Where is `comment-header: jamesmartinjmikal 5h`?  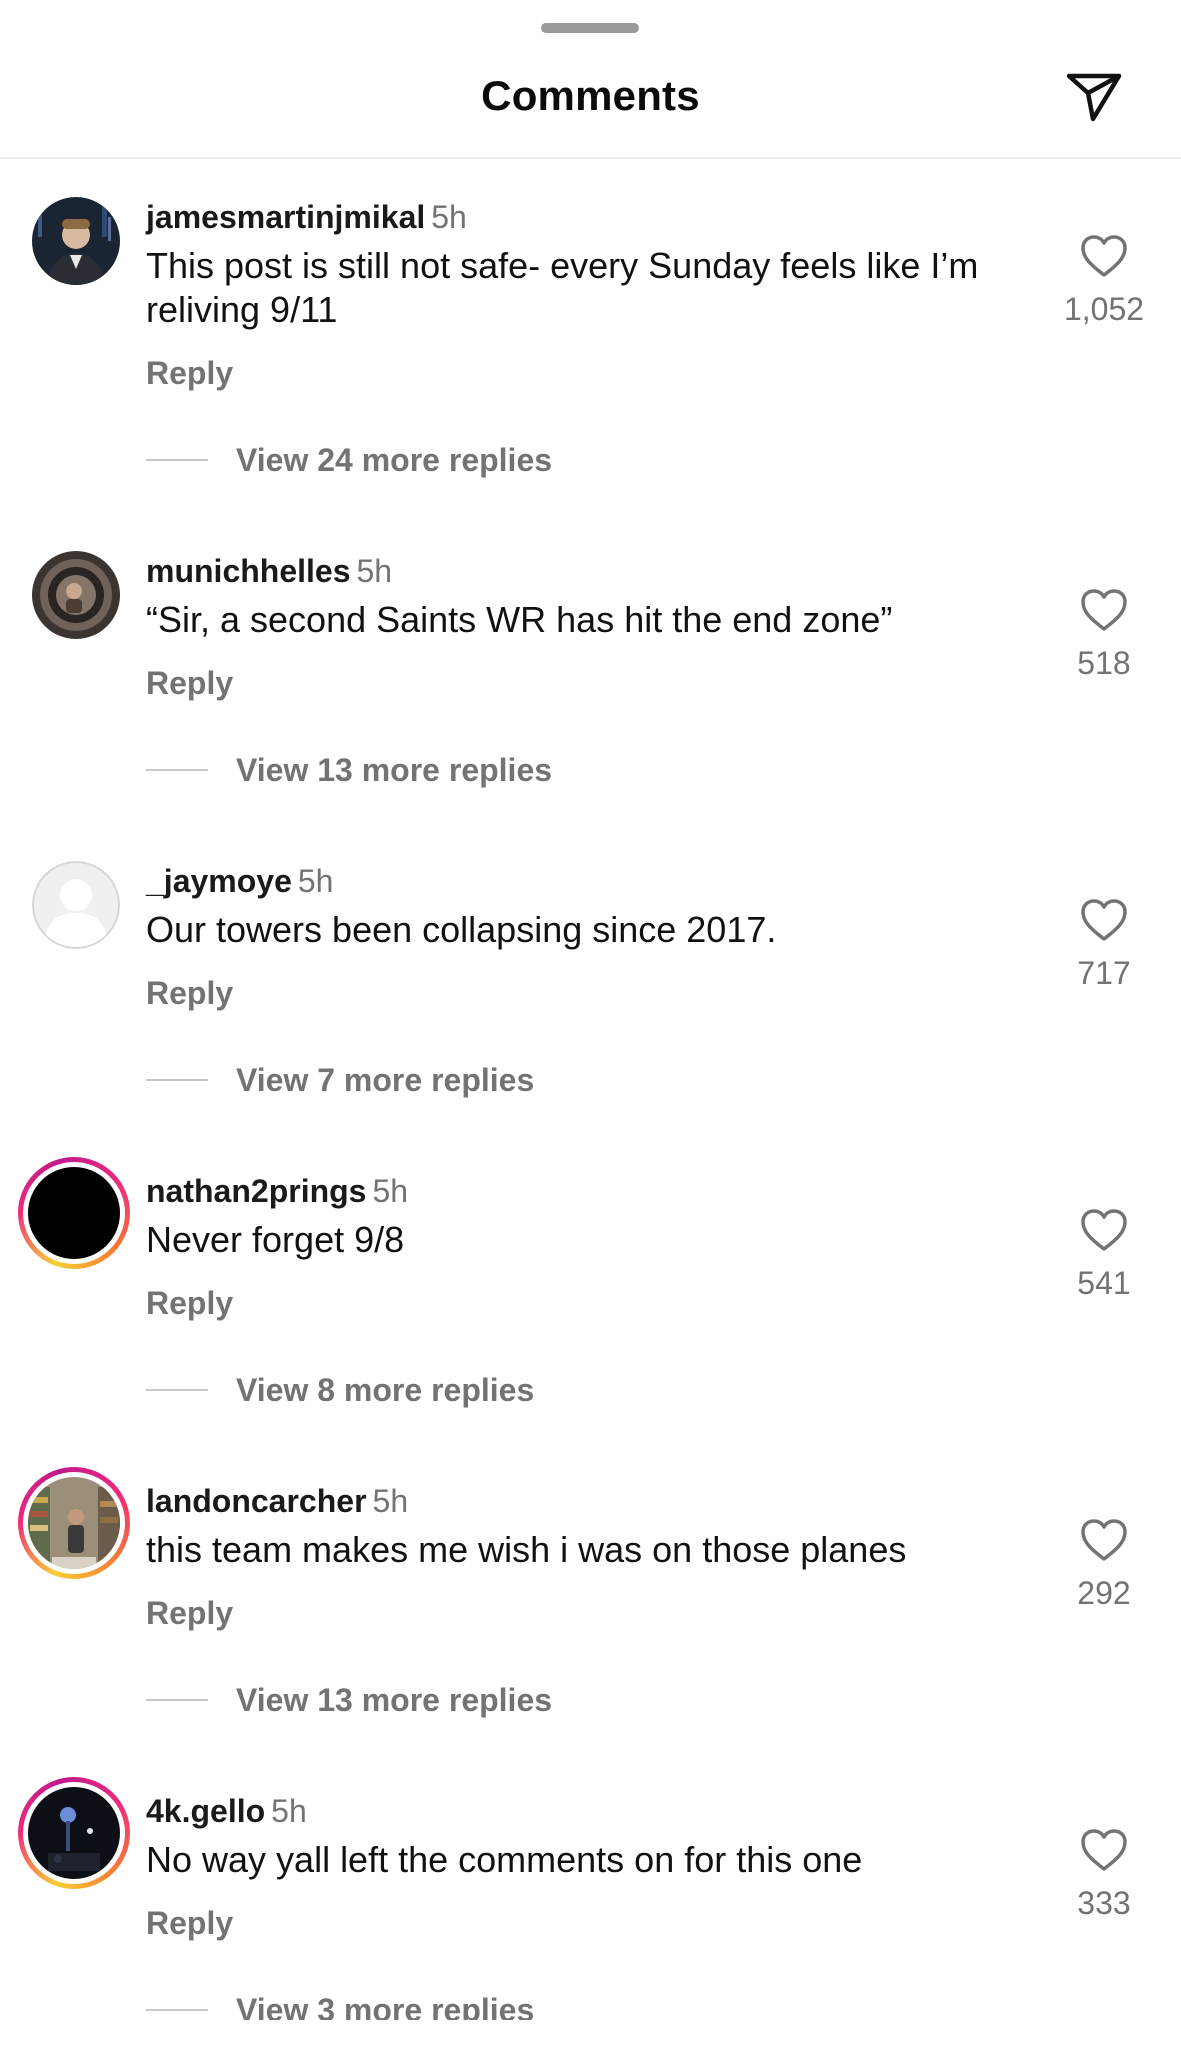
comment-header: jamesmartinjmikal 5h is located at coordinates (306, 217).